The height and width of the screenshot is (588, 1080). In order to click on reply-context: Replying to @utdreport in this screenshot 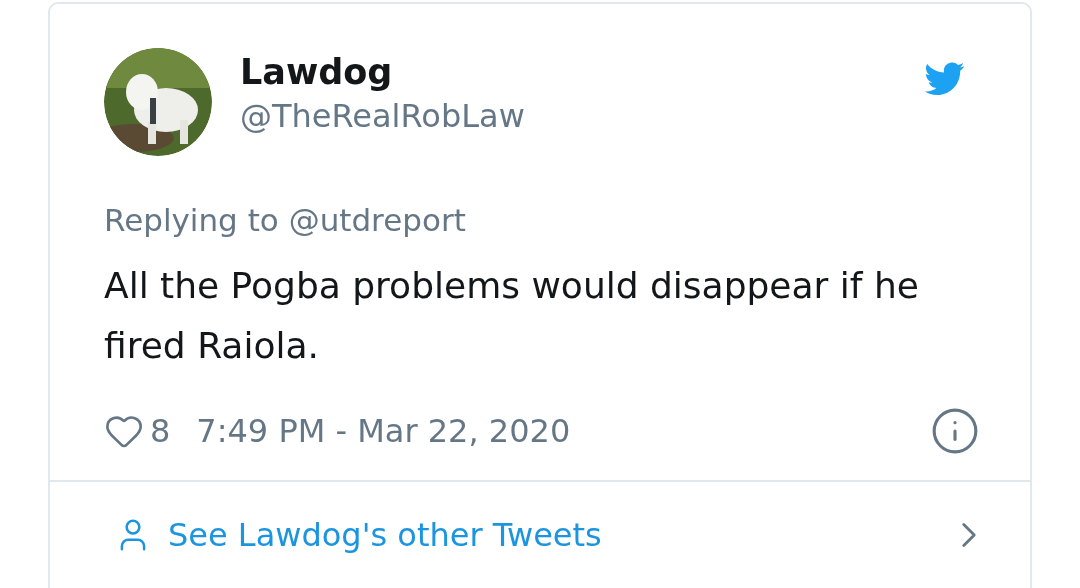, I will do `click(285, 220)`.